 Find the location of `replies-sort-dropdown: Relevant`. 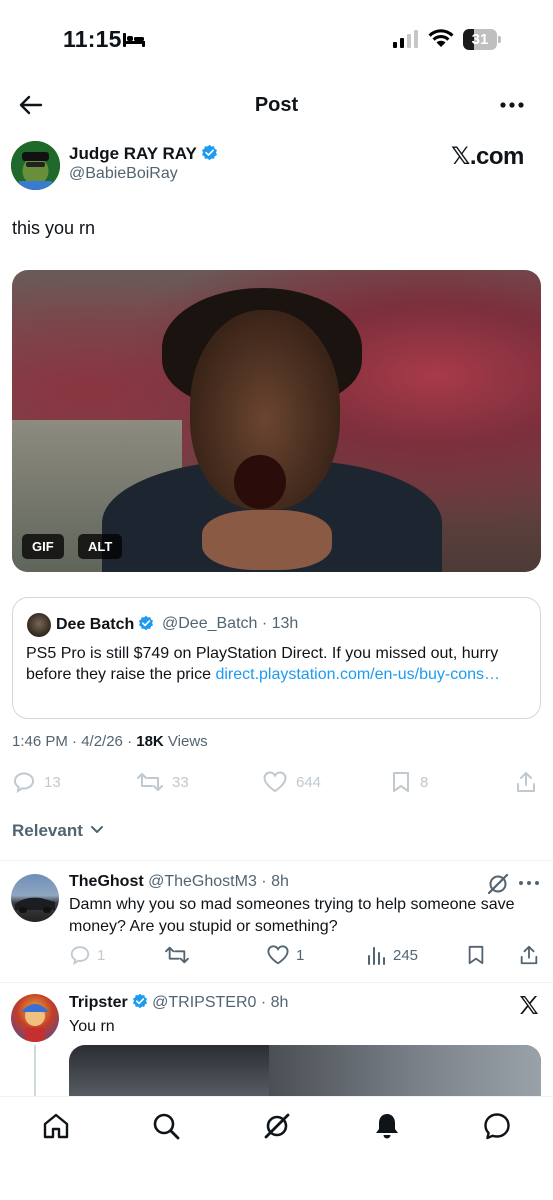

replies-sort-dropdown: Relevant is located at coordinates (58, 831).